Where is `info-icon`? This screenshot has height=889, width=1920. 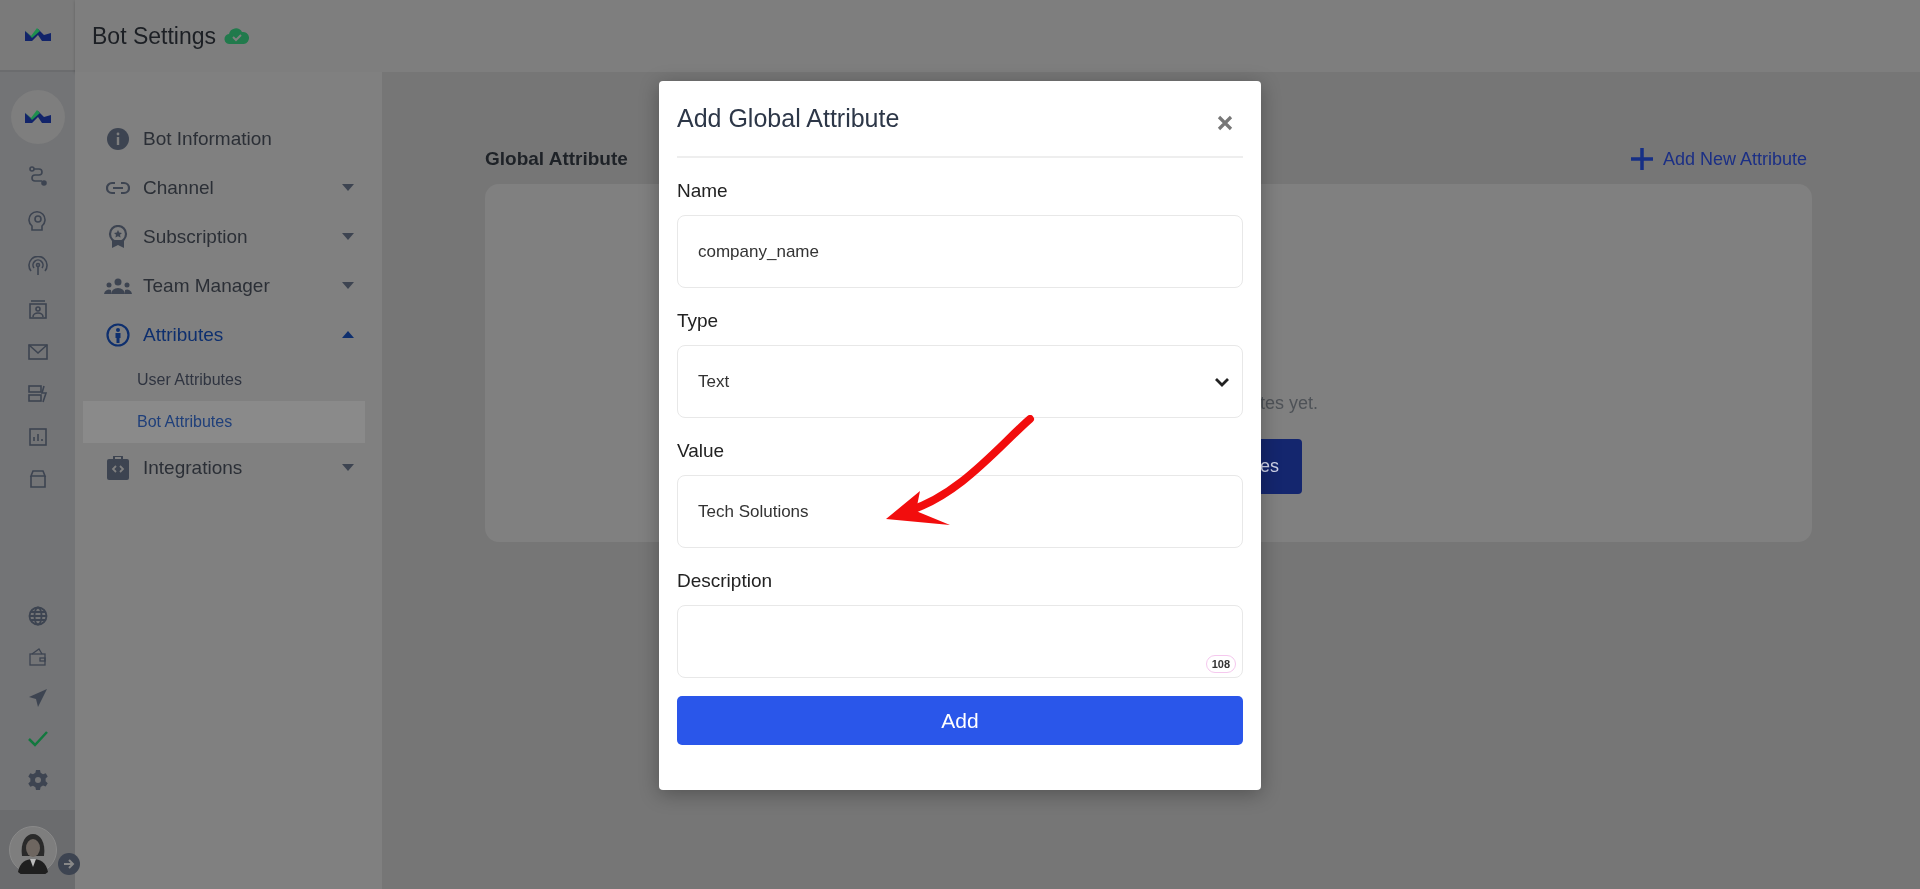 info-icon is located at coordinates (118, 138).